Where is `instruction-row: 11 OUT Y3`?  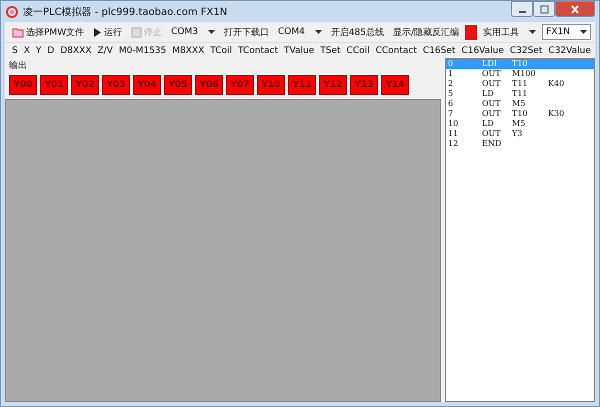
instruction-row: 11 OUT Y3 is located at coordinates (520, 134).